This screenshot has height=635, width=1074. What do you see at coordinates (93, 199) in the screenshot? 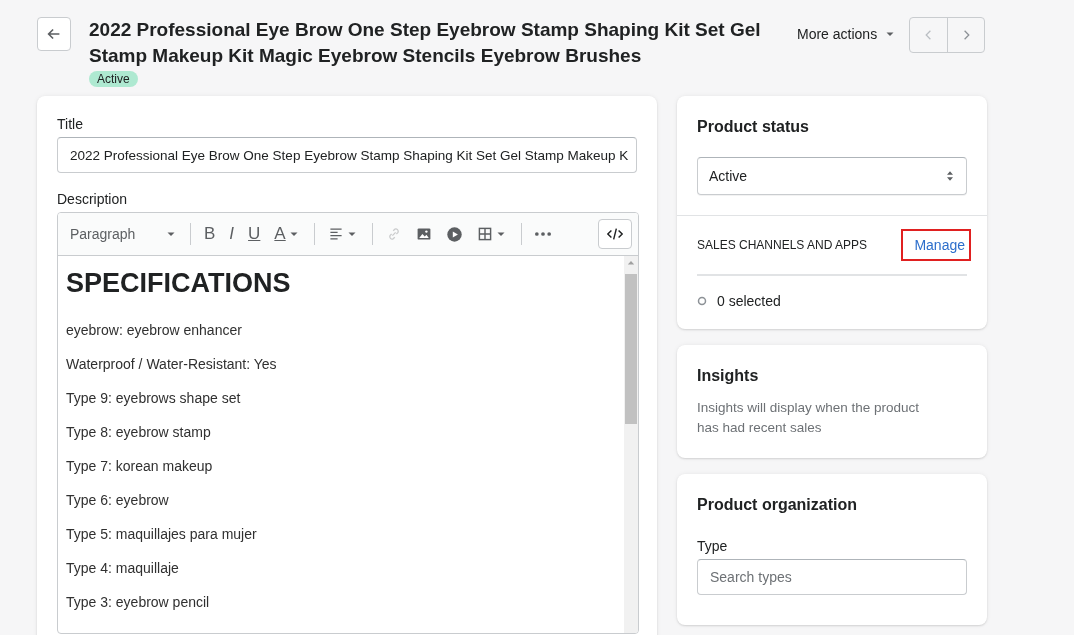
I see `field-label: Description` at bounding box center [93, 199].